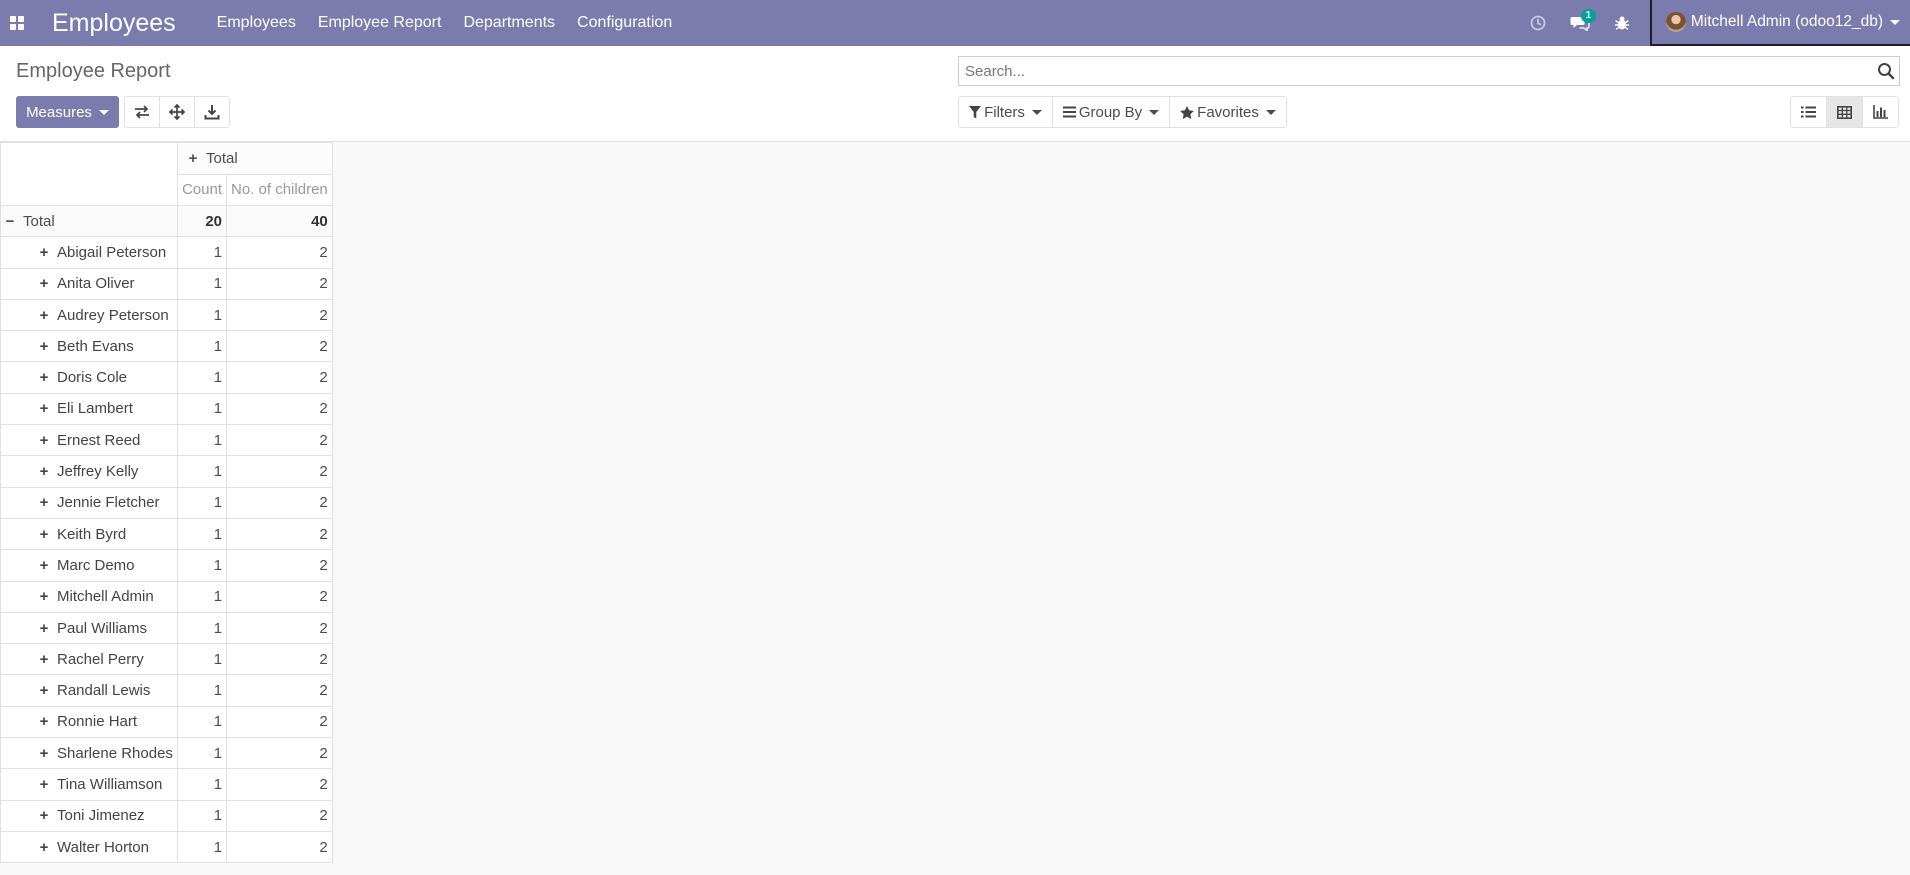  I want to click on row-header-employee: + Walter Horton, so click(89, 847).